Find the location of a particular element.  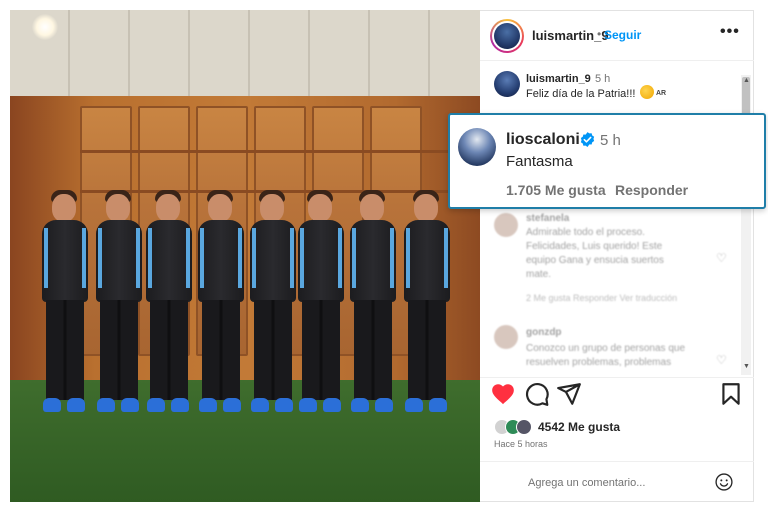

comment-input is located at coordinates (618, 483).